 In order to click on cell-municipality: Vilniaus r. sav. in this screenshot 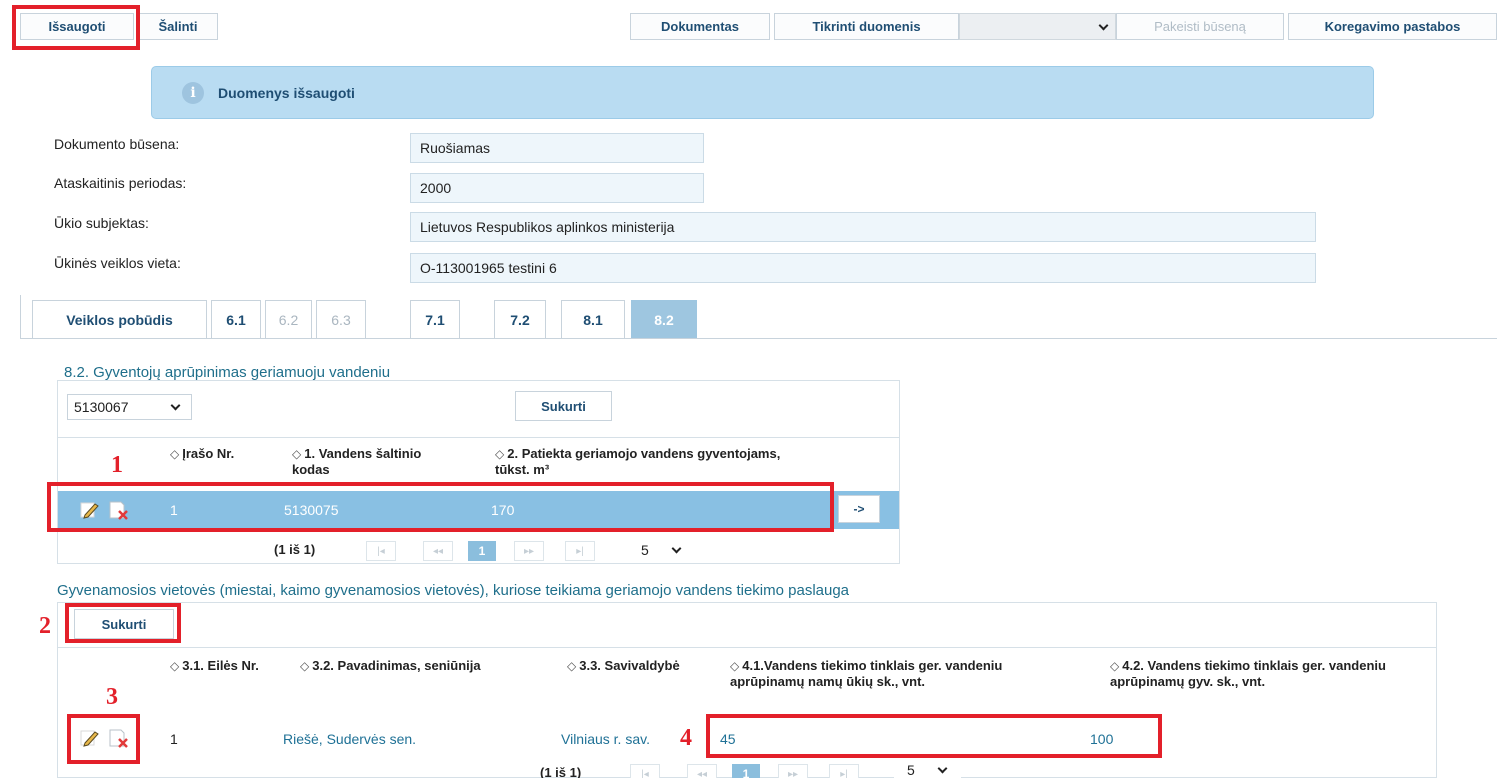, I will do `click(605, 739)`.